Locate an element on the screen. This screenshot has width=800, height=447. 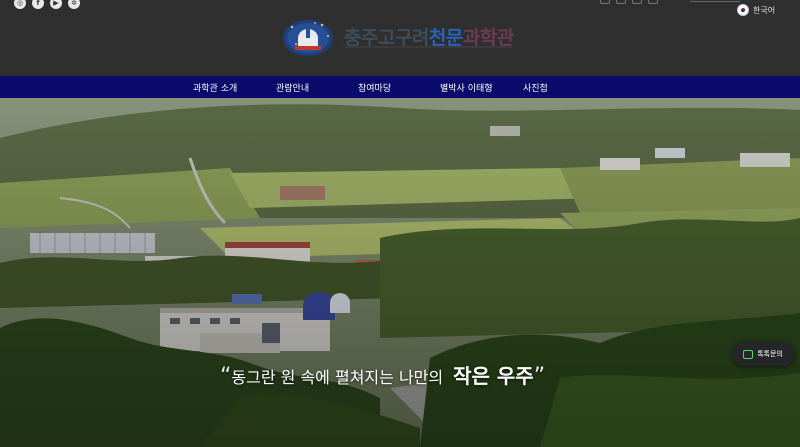
hero-tagline: “ 동그란 원 속에 펼쳐지는 나만의 작은 우주 ” is located at coordinates (382, 374).